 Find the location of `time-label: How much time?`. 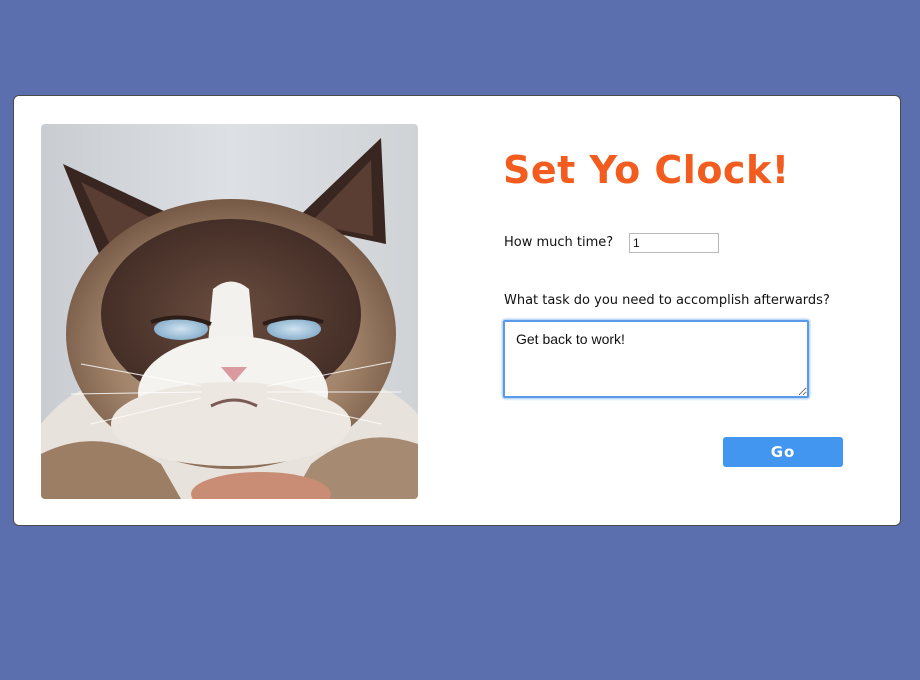

time-label: How much time? is located at coordinates (559, 242).